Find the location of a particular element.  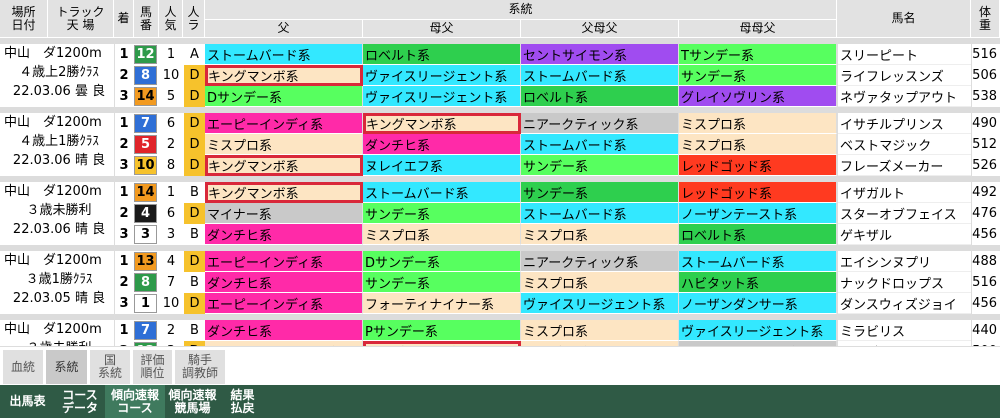

popularity: 2 is located at coordinates (171, 330).